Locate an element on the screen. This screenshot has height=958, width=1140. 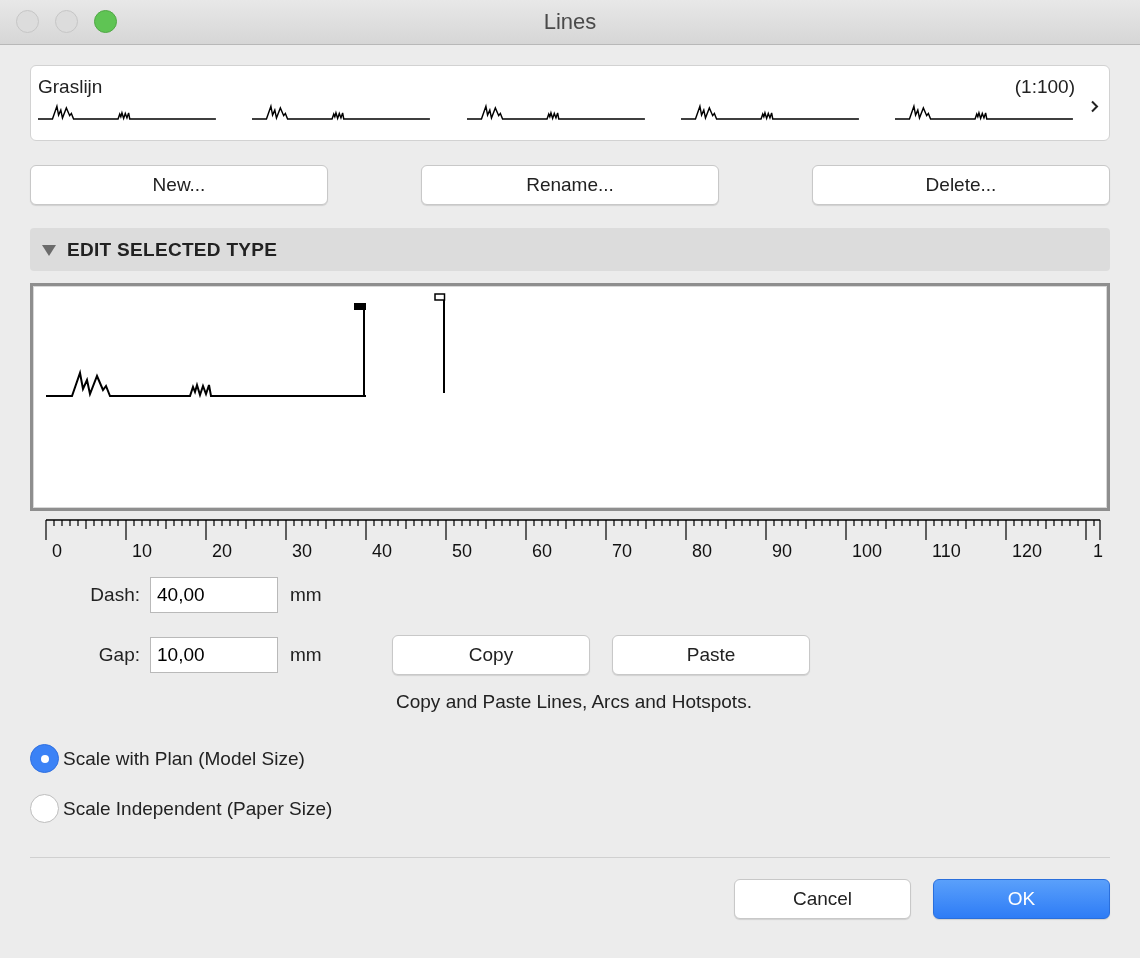
zoom-button is located at coordinates (105, 21).